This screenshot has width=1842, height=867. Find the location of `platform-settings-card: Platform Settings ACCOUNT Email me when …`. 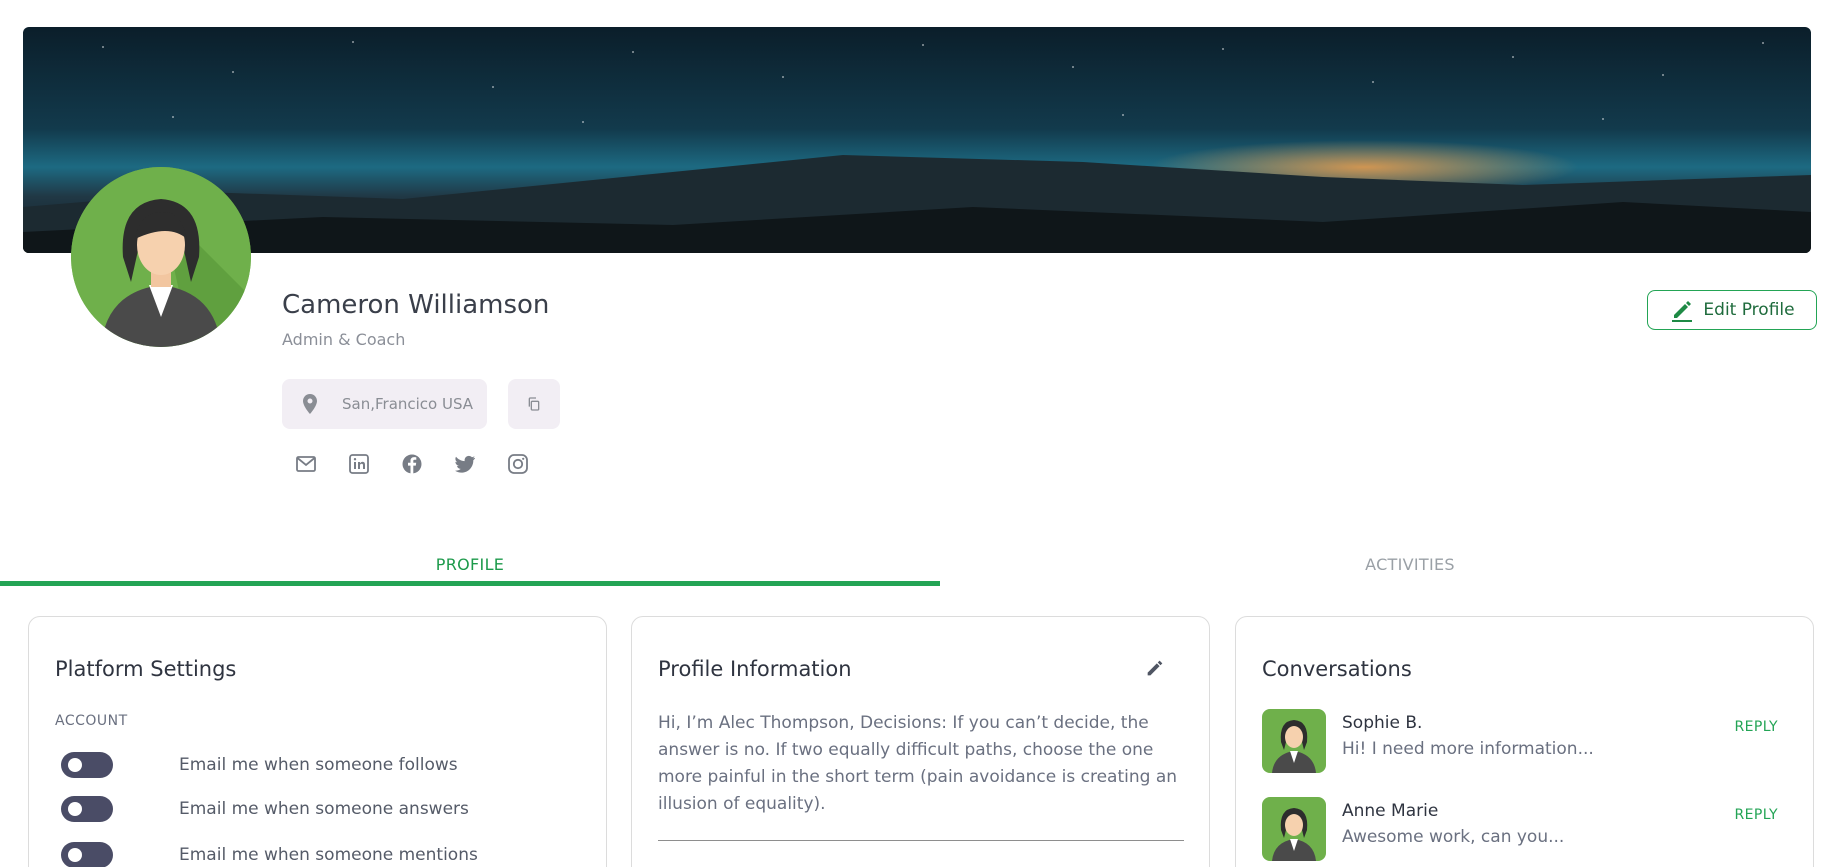

platform-settings-card: Platform Settings ACCOUNT Email me when … is located at coordinates (317, 741).